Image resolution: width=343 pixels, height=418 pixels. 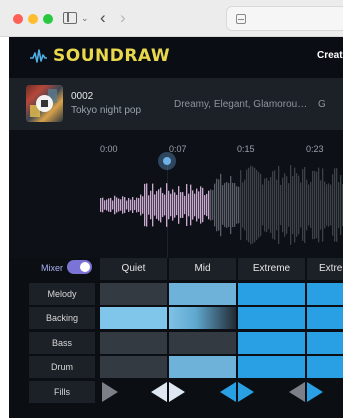 I want to click on playhead-handle, so click(x=167, y=161).